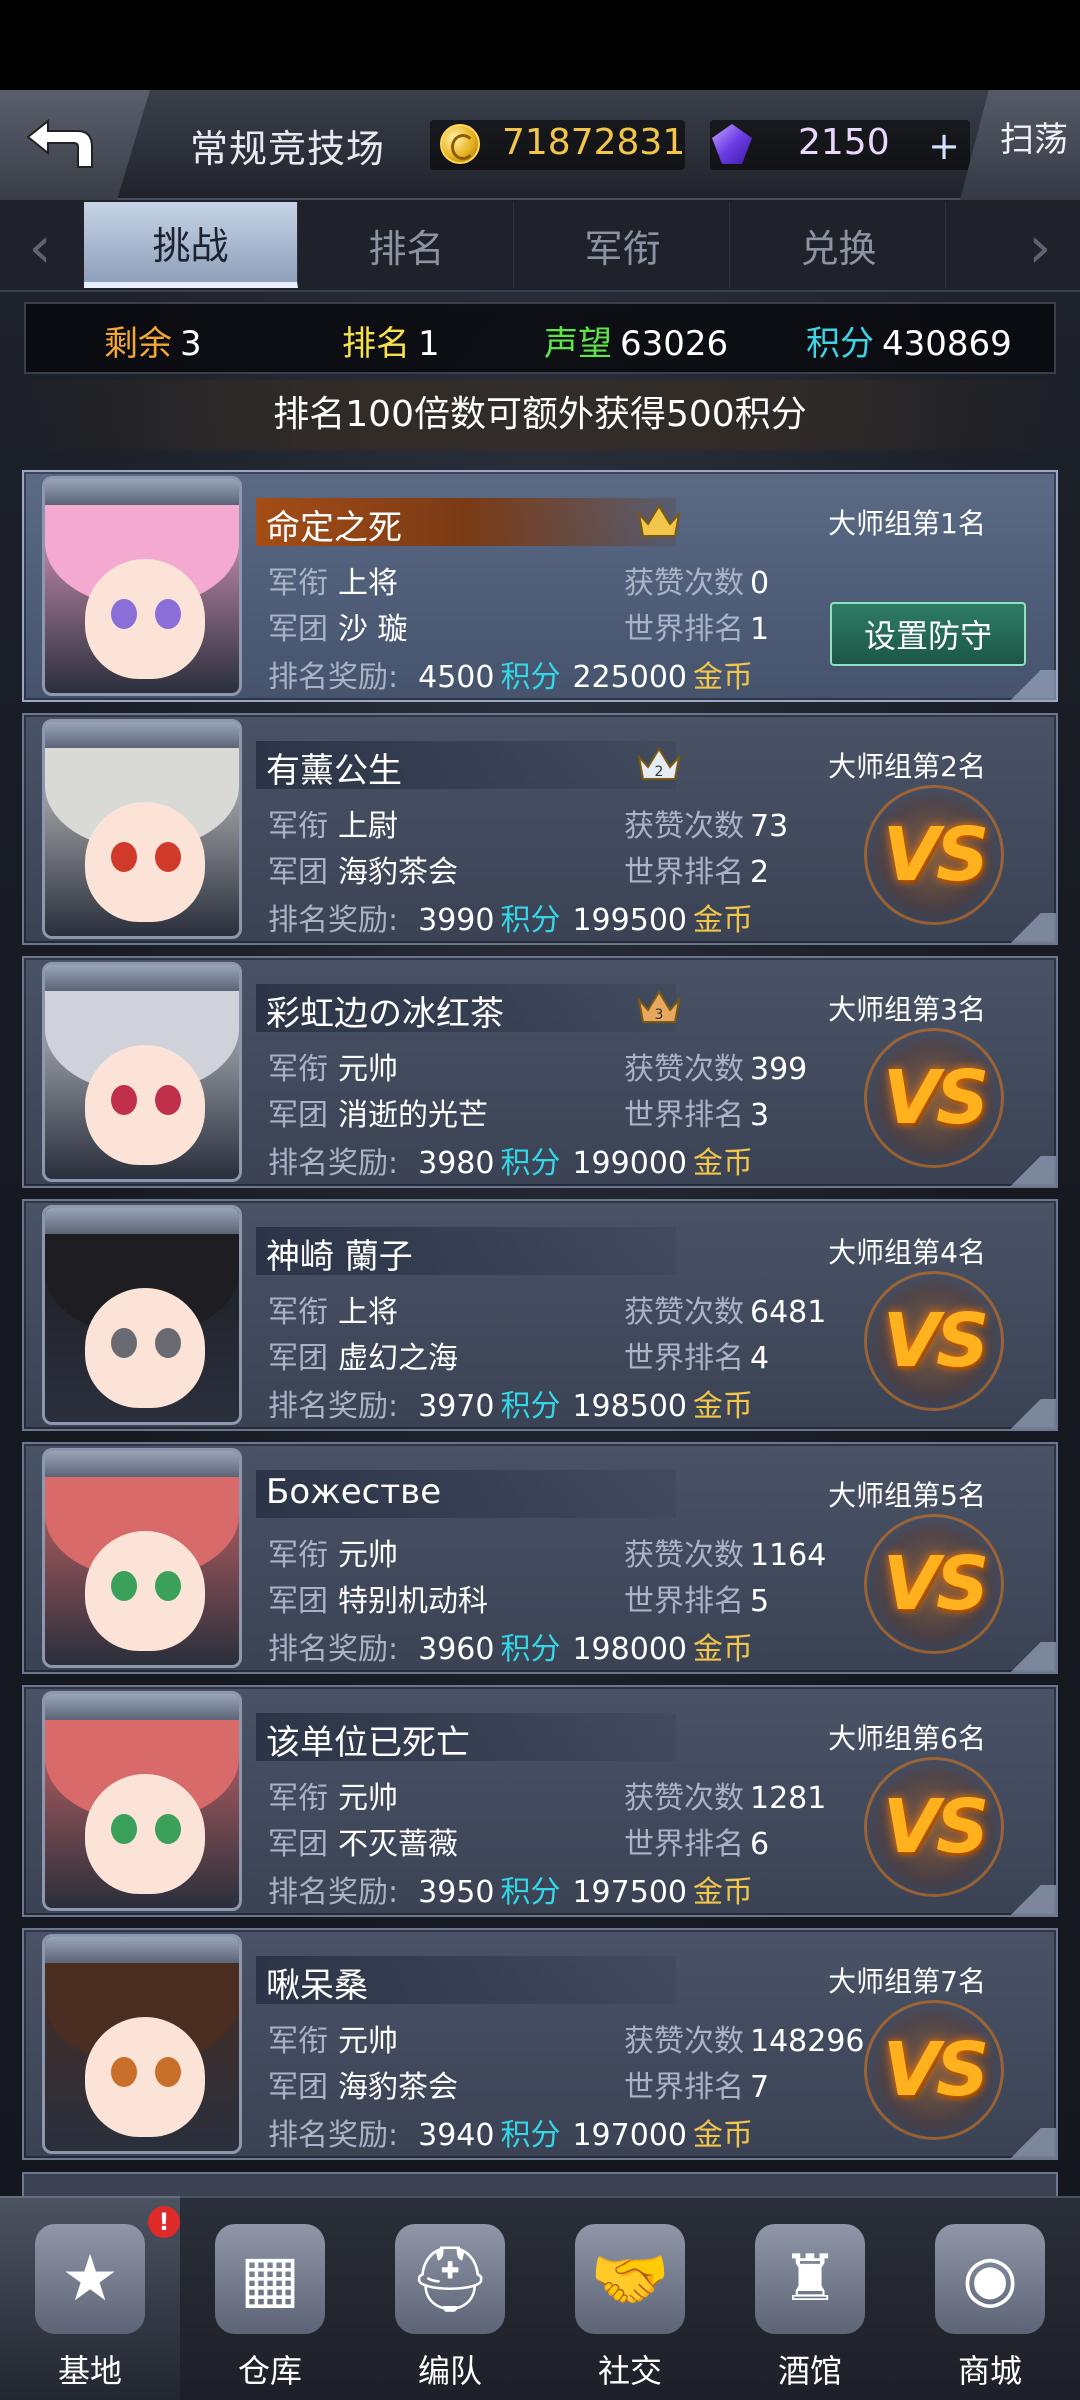  I want to click on nav-item-2: ⛑ 编队, so click(450, 2298).